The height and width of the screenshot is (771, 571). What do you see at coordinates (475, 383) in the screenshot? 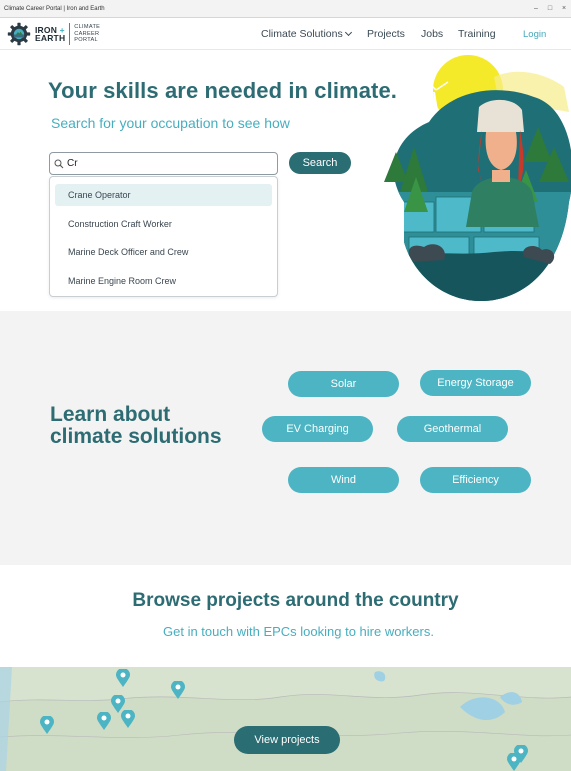
I see `solution-energy-storage-button: Energy Storage` at bounding box center [475, 383].